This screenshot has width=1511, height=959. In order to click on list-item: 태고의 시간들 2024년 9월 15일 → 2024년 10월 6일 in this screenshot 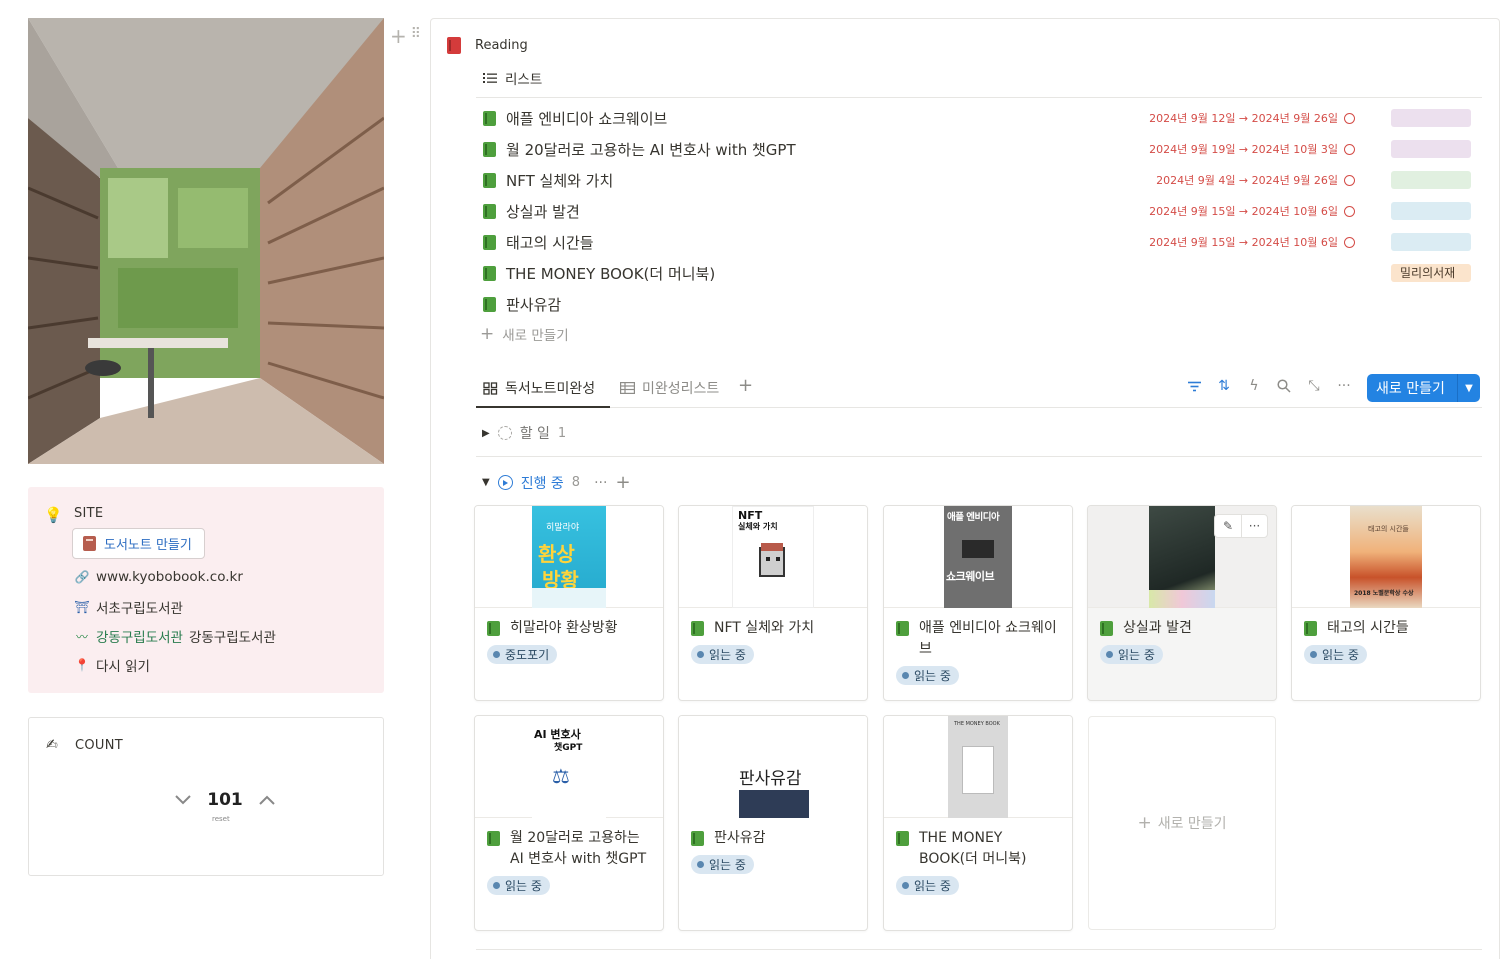, I will do `click(978, 242)`.